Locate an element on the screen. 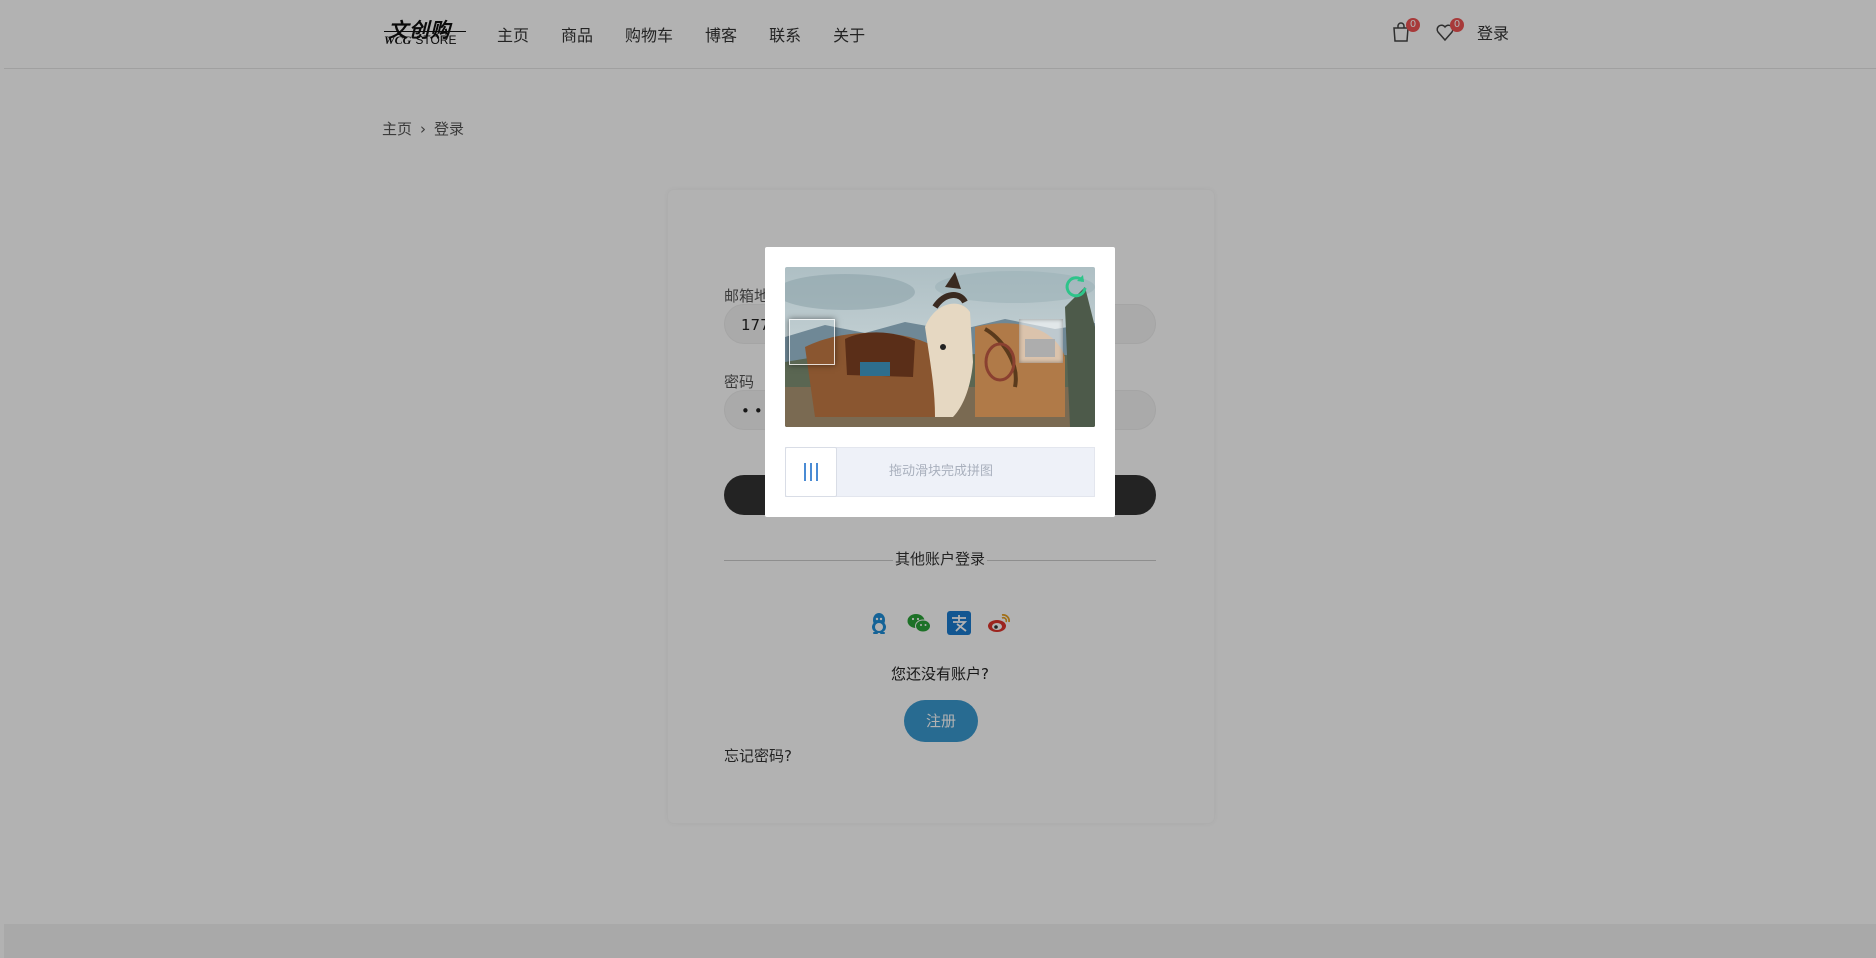 The image size is (1876, 958). captcha-puzzle-image is located at coordinates (940, 347).